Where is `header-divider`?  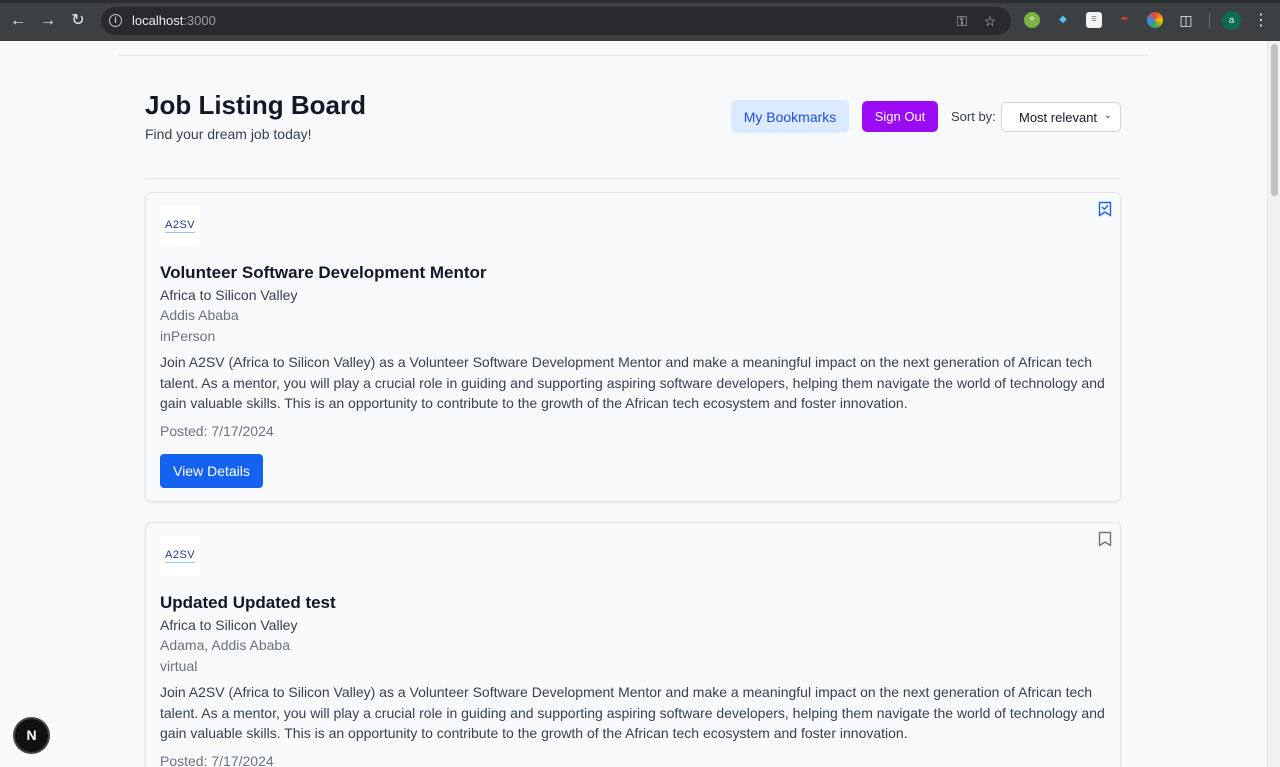
header-divider is located at coordinates (633, 178).